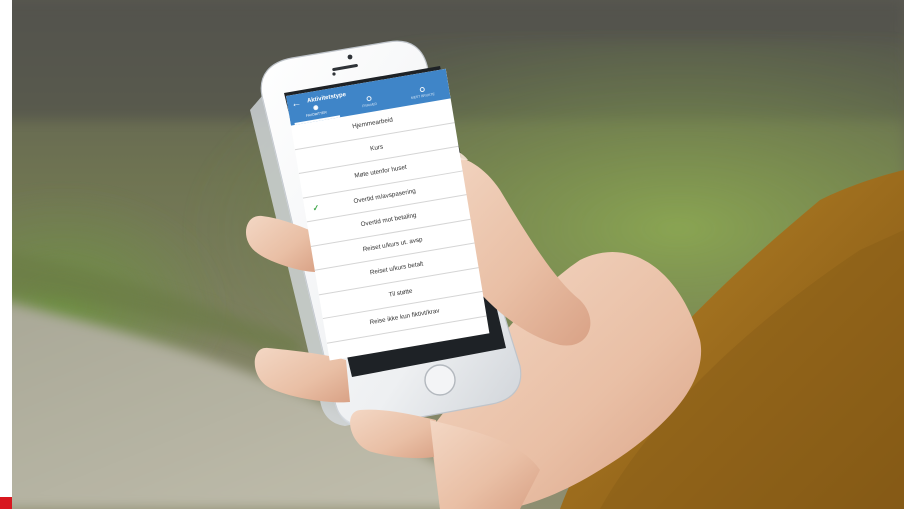 Image resolution: width=904 pixels, height=509 pixels. I want to click on list-item-label: Hjemmearbeid, so click(372, 123).